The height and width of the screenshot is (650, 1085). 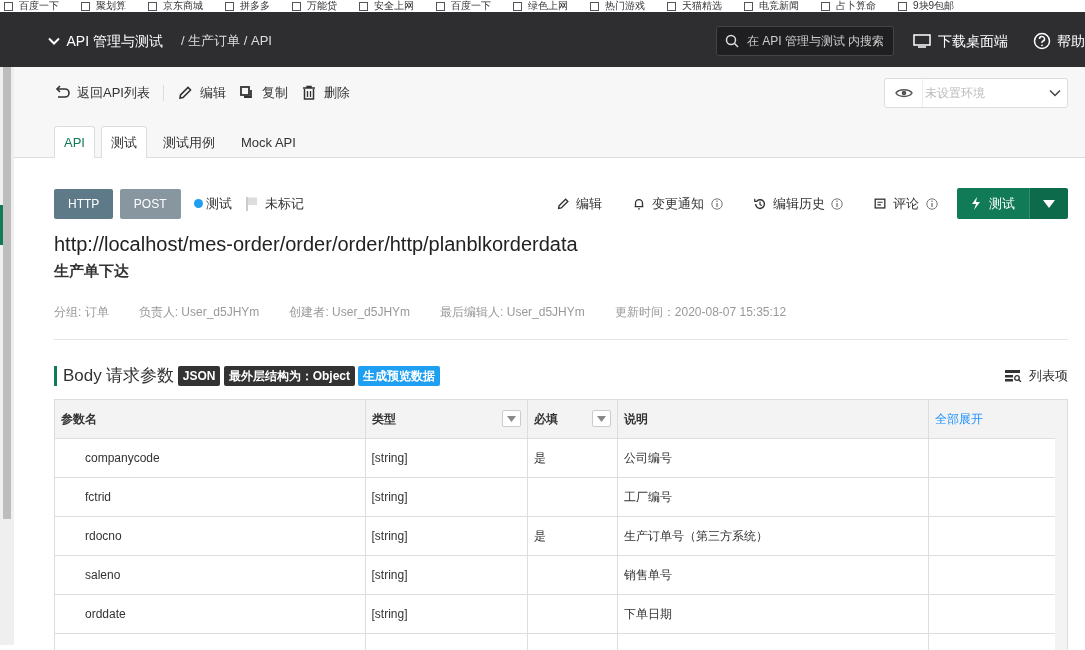 I want to click on search-icon, so click(x=732, y=41).